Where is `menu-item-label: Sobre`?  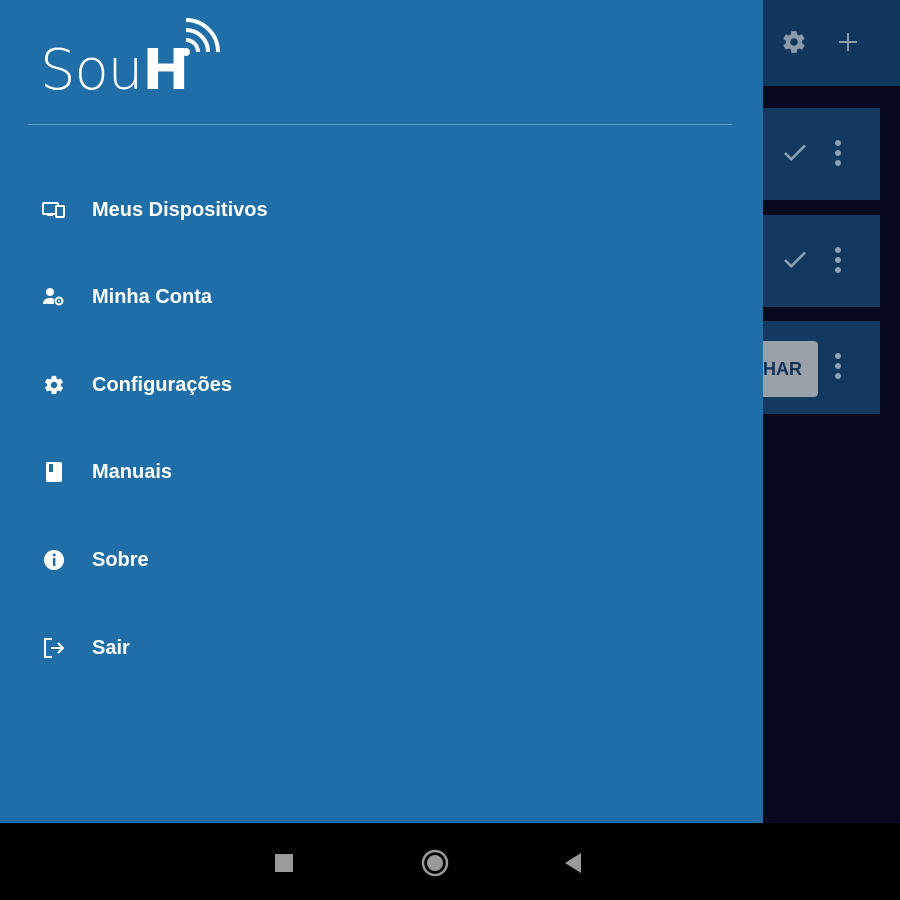
menu-item-label: Sobre is located at coordinates (120, 559).